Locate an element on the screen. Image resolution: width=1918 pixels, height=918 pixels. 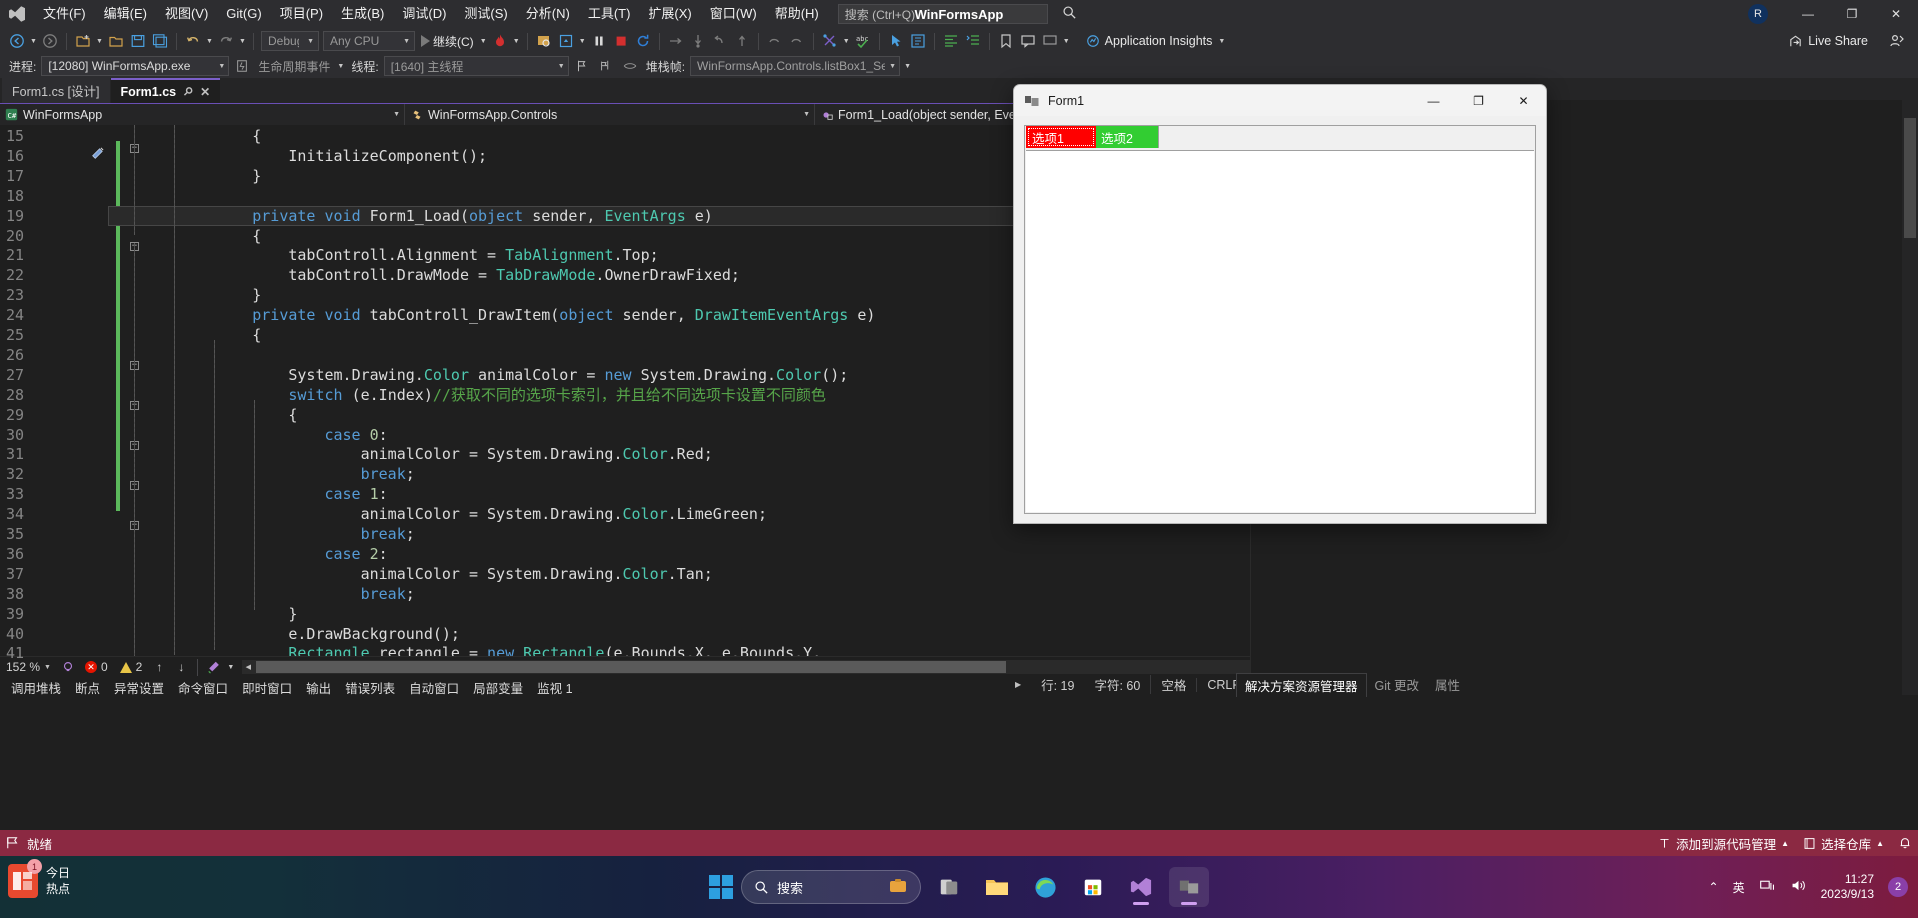
code-map-dropdown-icon: ▼ is located at coordinates (846, 41).